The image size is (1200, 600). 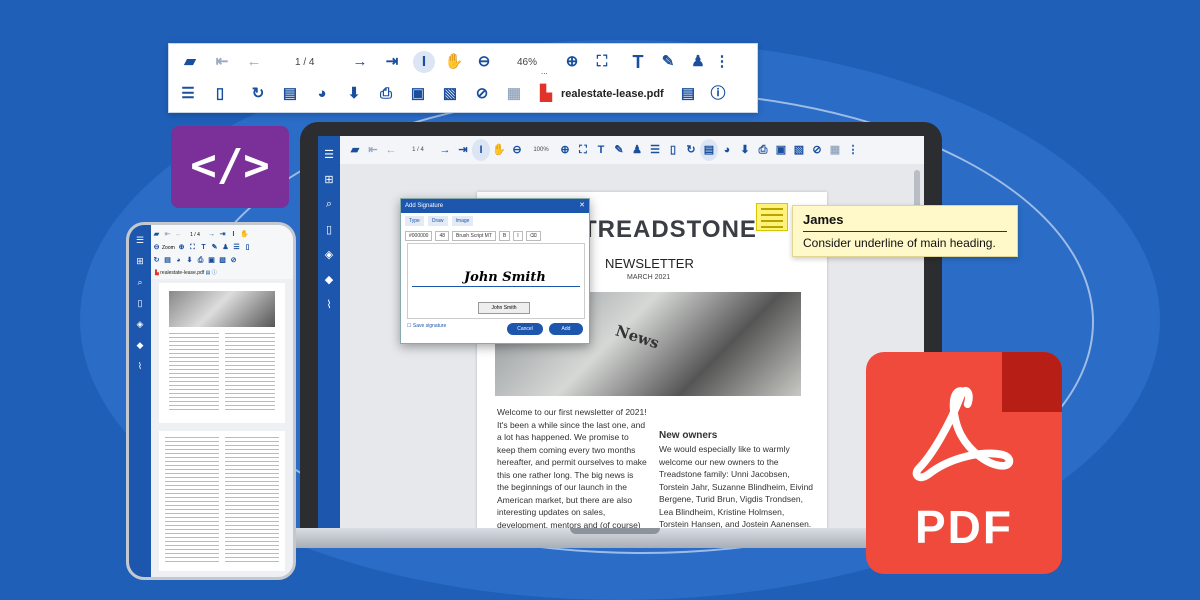 What do you see at coordinates (474, 236) in the screenshot?
I see `font-select: Brush Script MT` at bounding box center [474, 236].